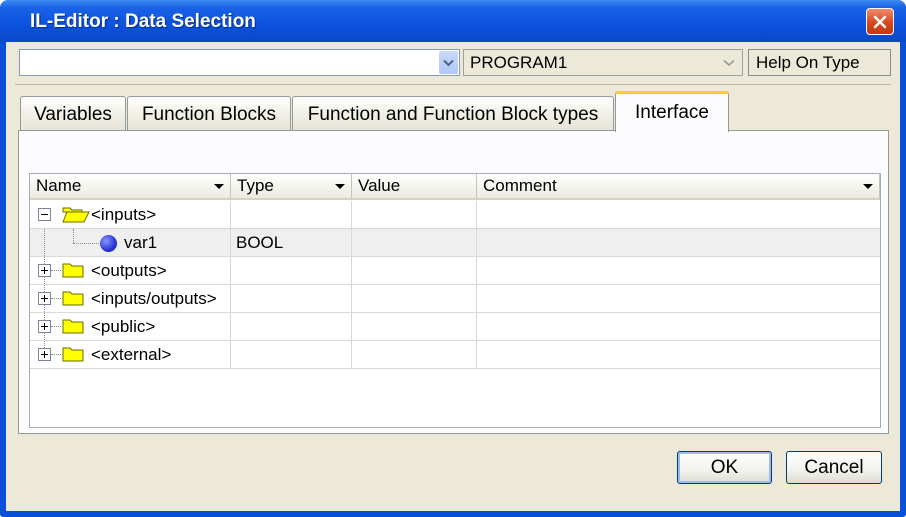 The image size is (906, 517). I want to click on scope-combobox, so click(239, 62).